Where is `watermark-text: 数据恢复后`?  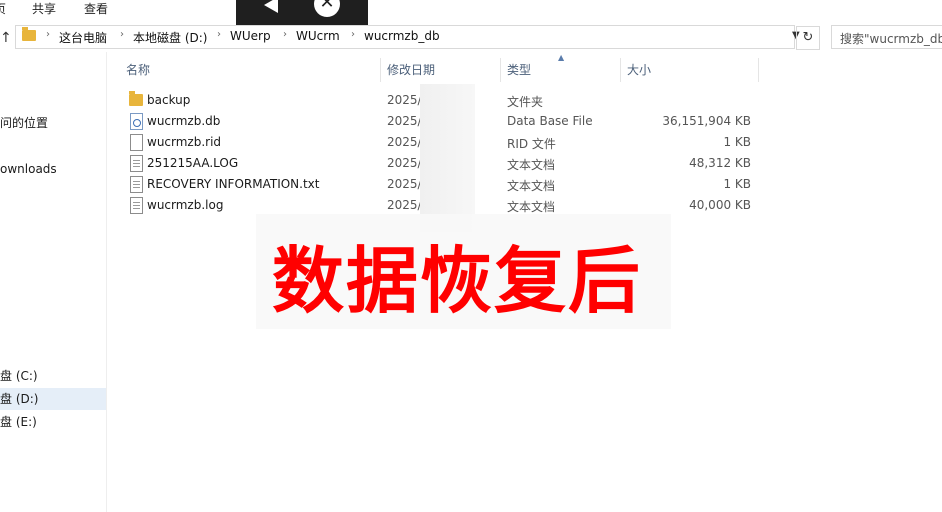 watermark-text: 数据恢复后 is located at coordinates (457, 280).